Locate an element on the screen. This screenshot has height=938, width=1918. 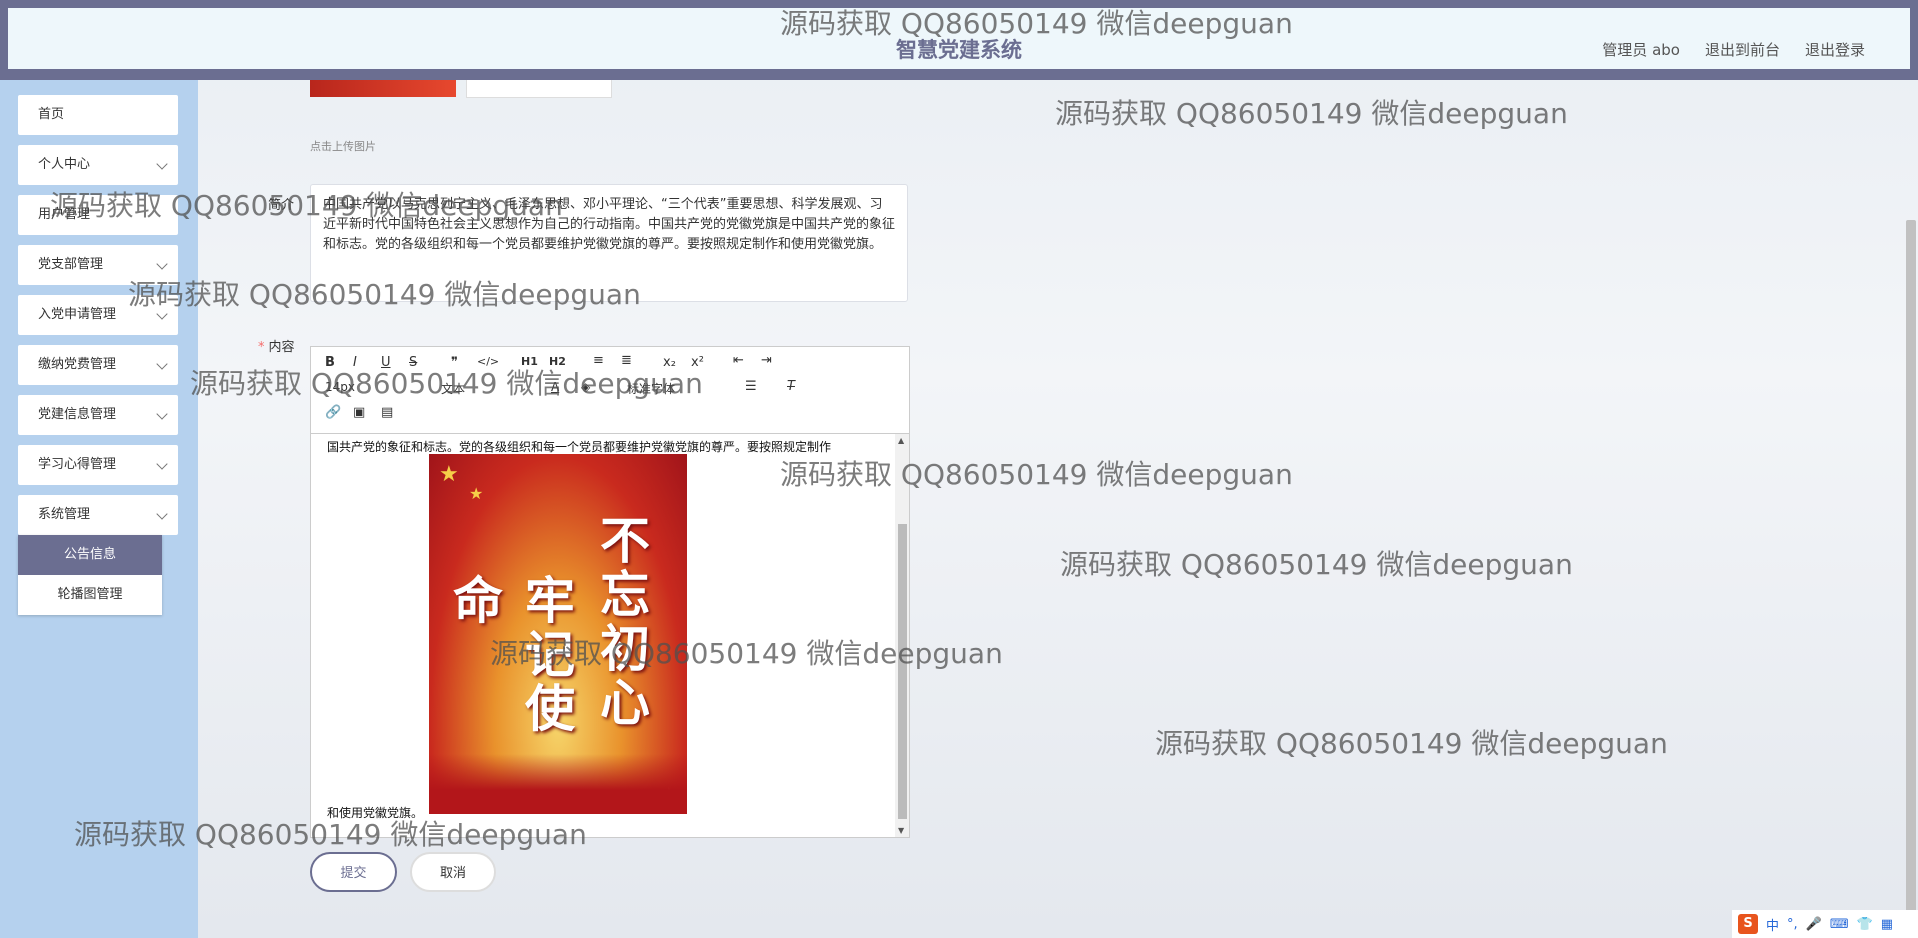
image-icon: ▣ is located at coordinates (359, 412).